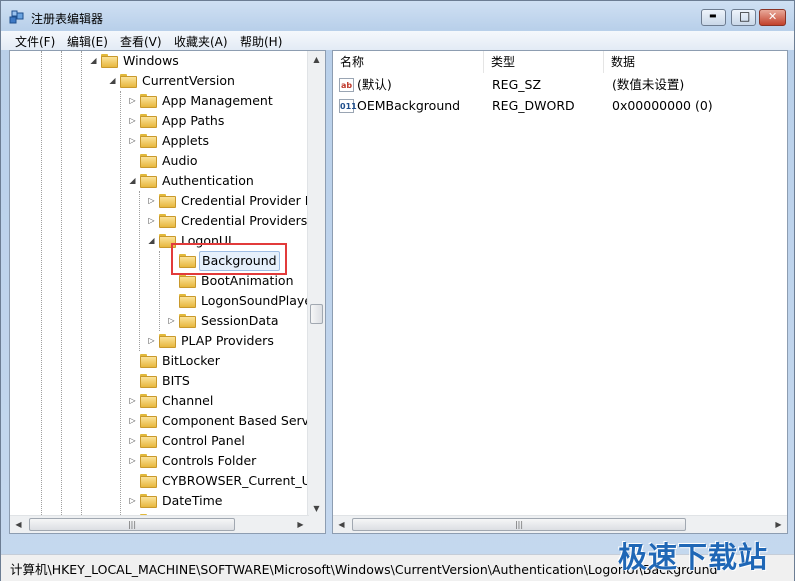  Describe the element at coordinates (261, 41) in the screenshot. I see `menu-help: 帮助(H)` at that location.